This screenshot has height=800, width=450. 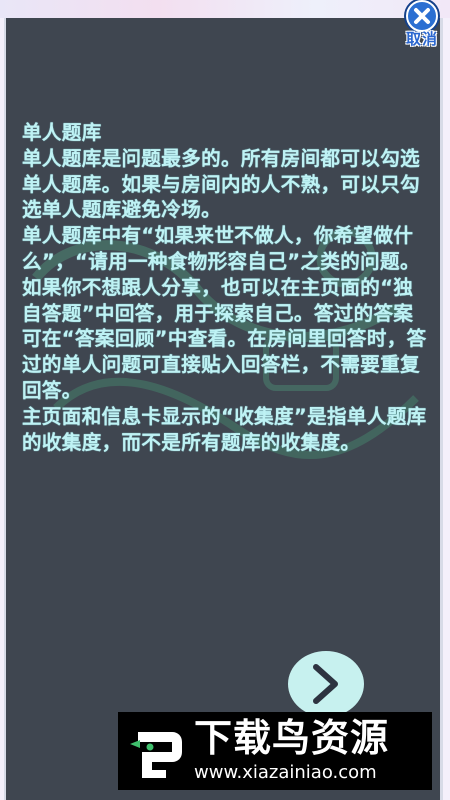 What do you see at coordinates (224, 429) in the screenshot?
I see `help-paragraph-3: 主页面和信息卡显示的“收集度”是指单人题库的收集度，而不是所有题库的收集度。` at bounding box center [224, 429].